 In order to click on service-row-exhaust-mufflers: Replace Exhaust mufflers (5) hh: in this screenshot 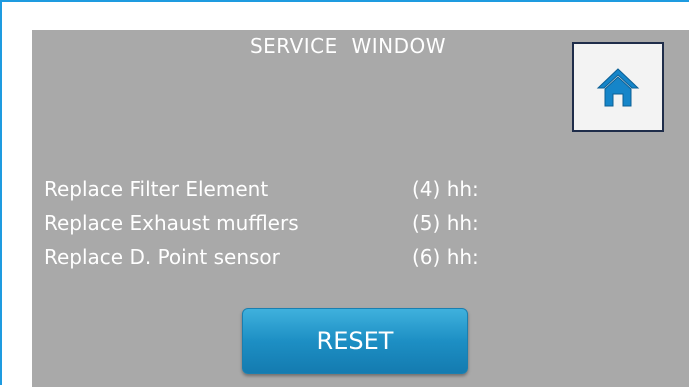, I will do `click(261, 223)`.